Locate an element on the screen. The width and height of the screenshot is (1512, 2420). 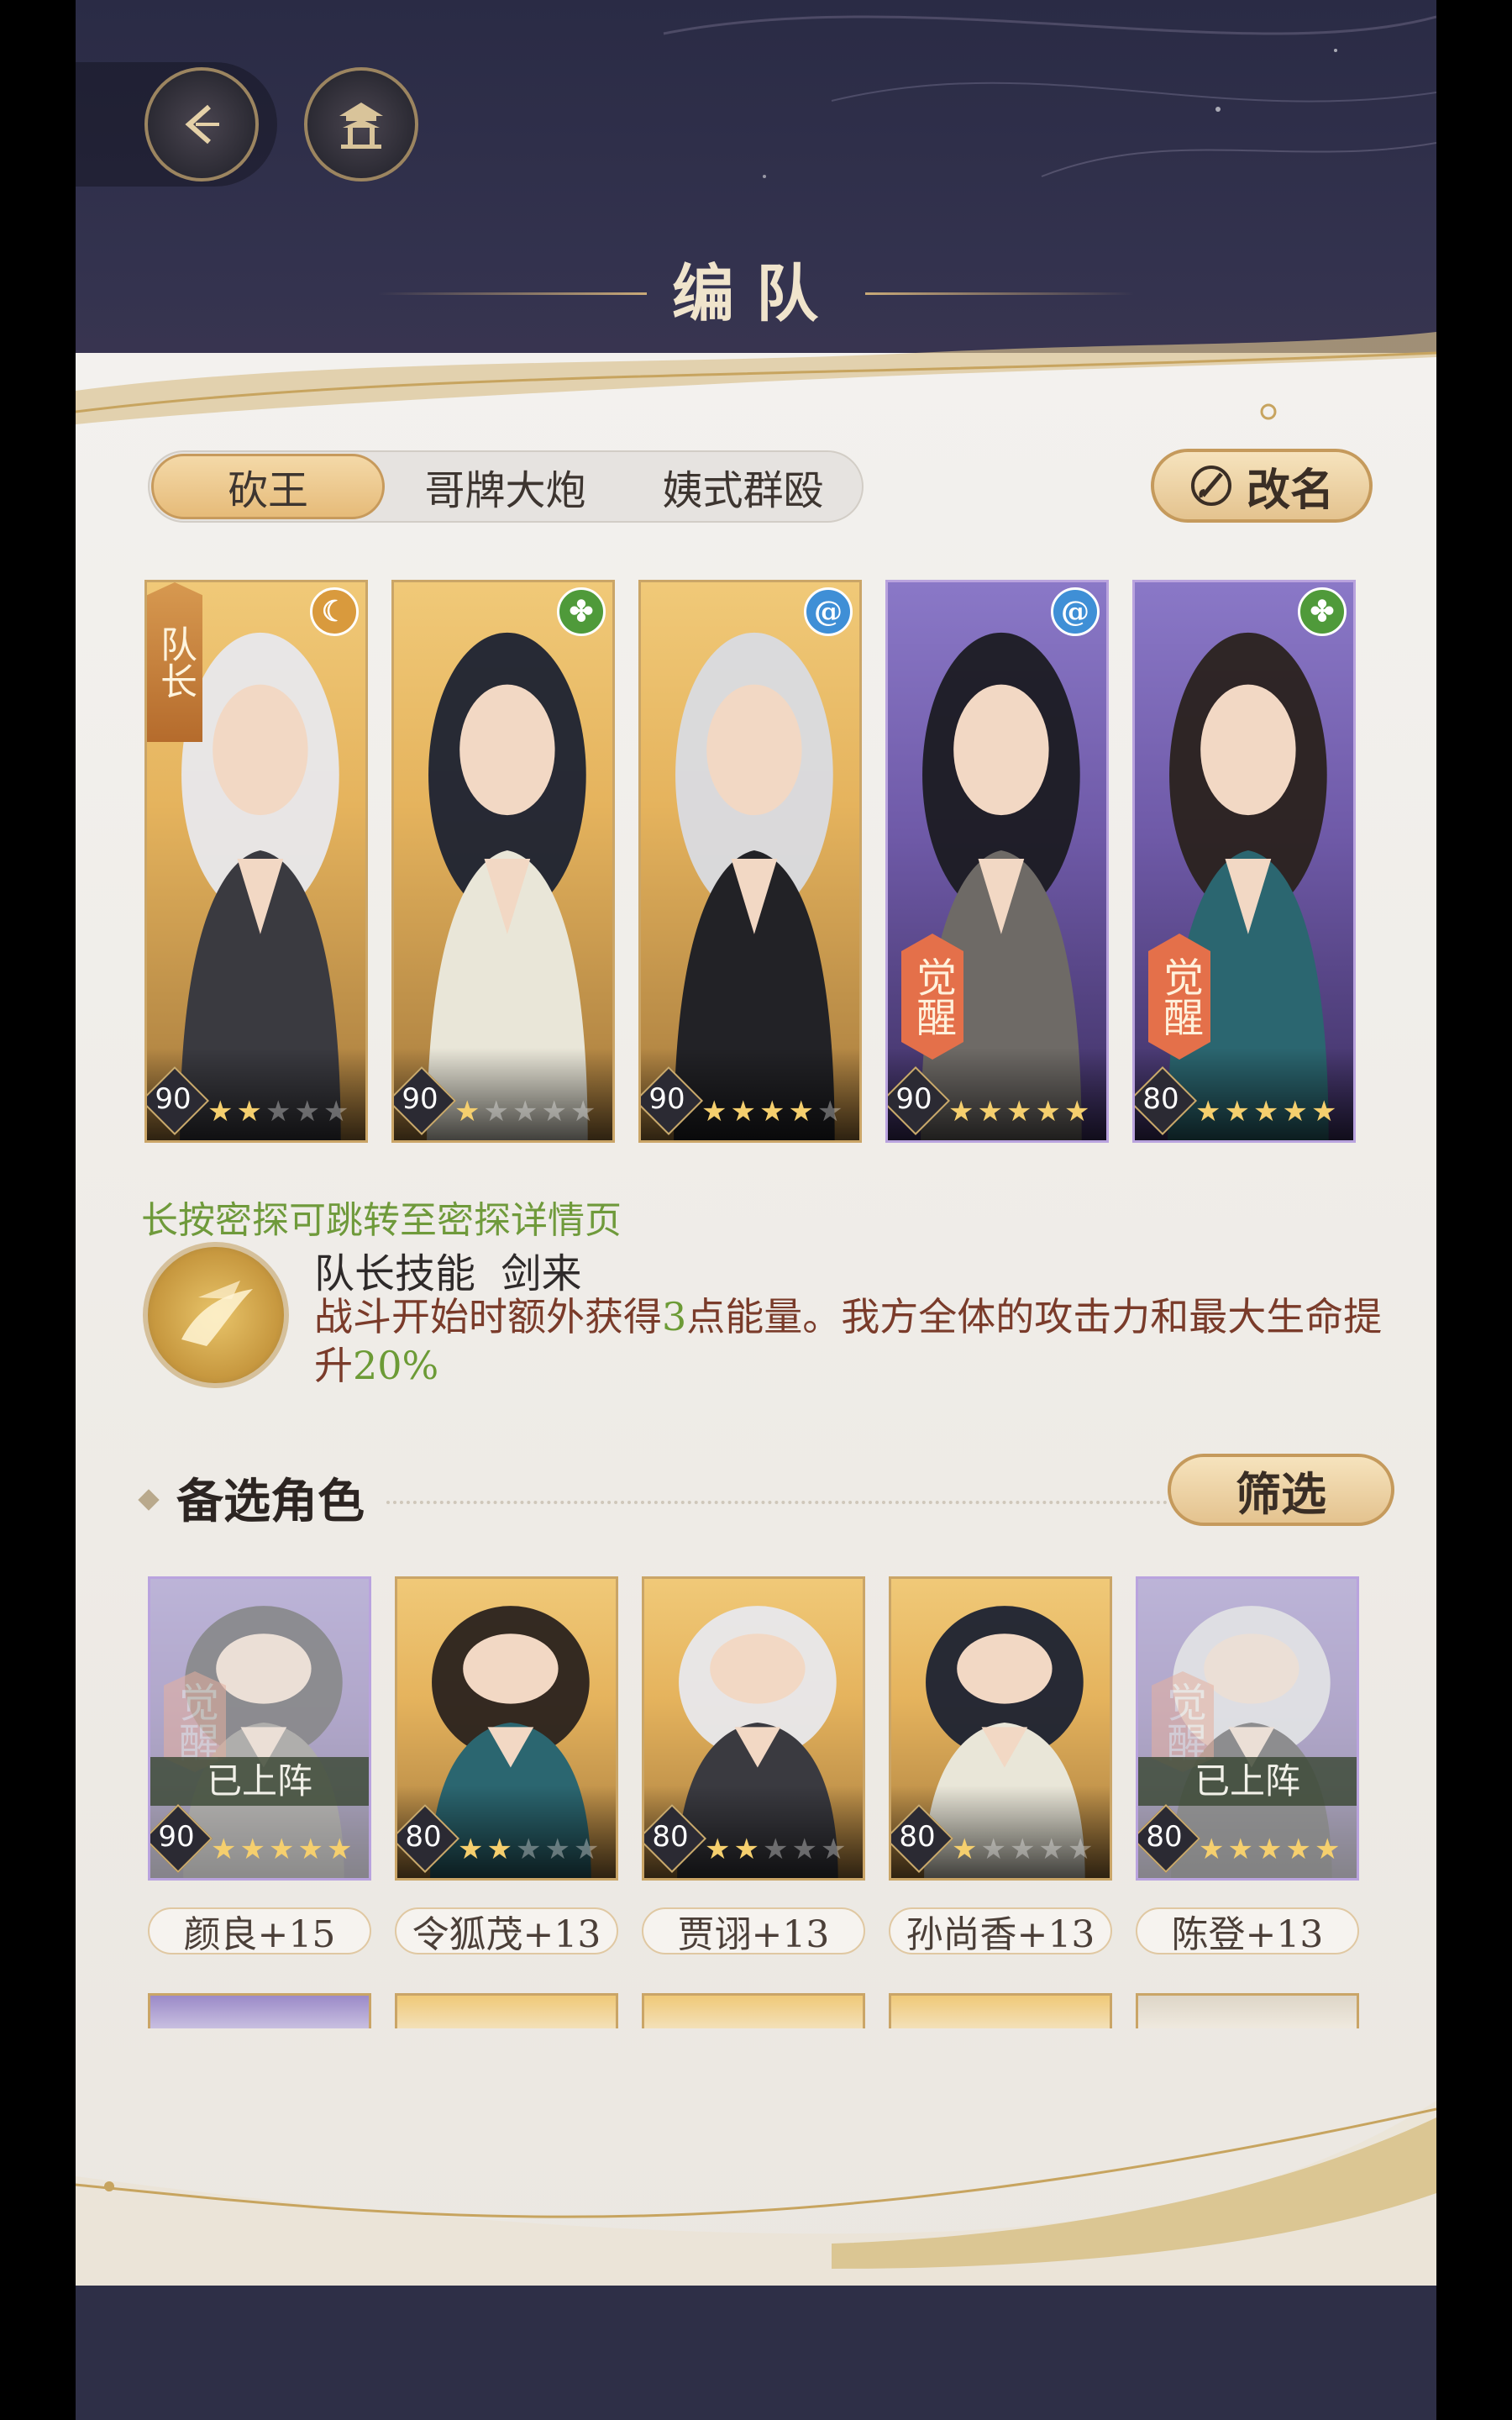
brush-icon is located at coordinates (1210, 486).